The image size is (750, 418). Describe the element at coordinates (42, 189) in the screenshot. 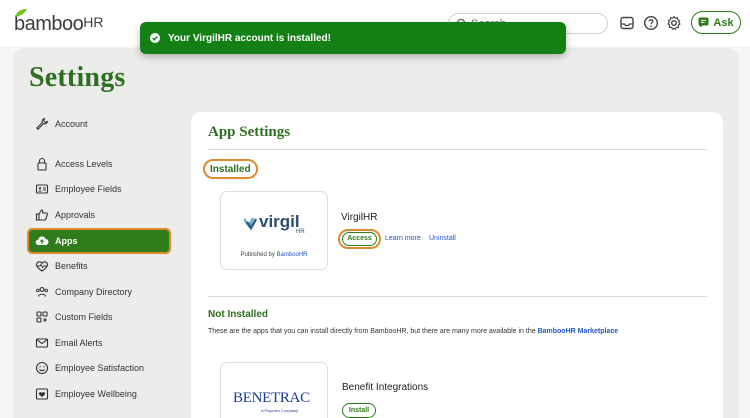

I see `id-card-icon` at that location.